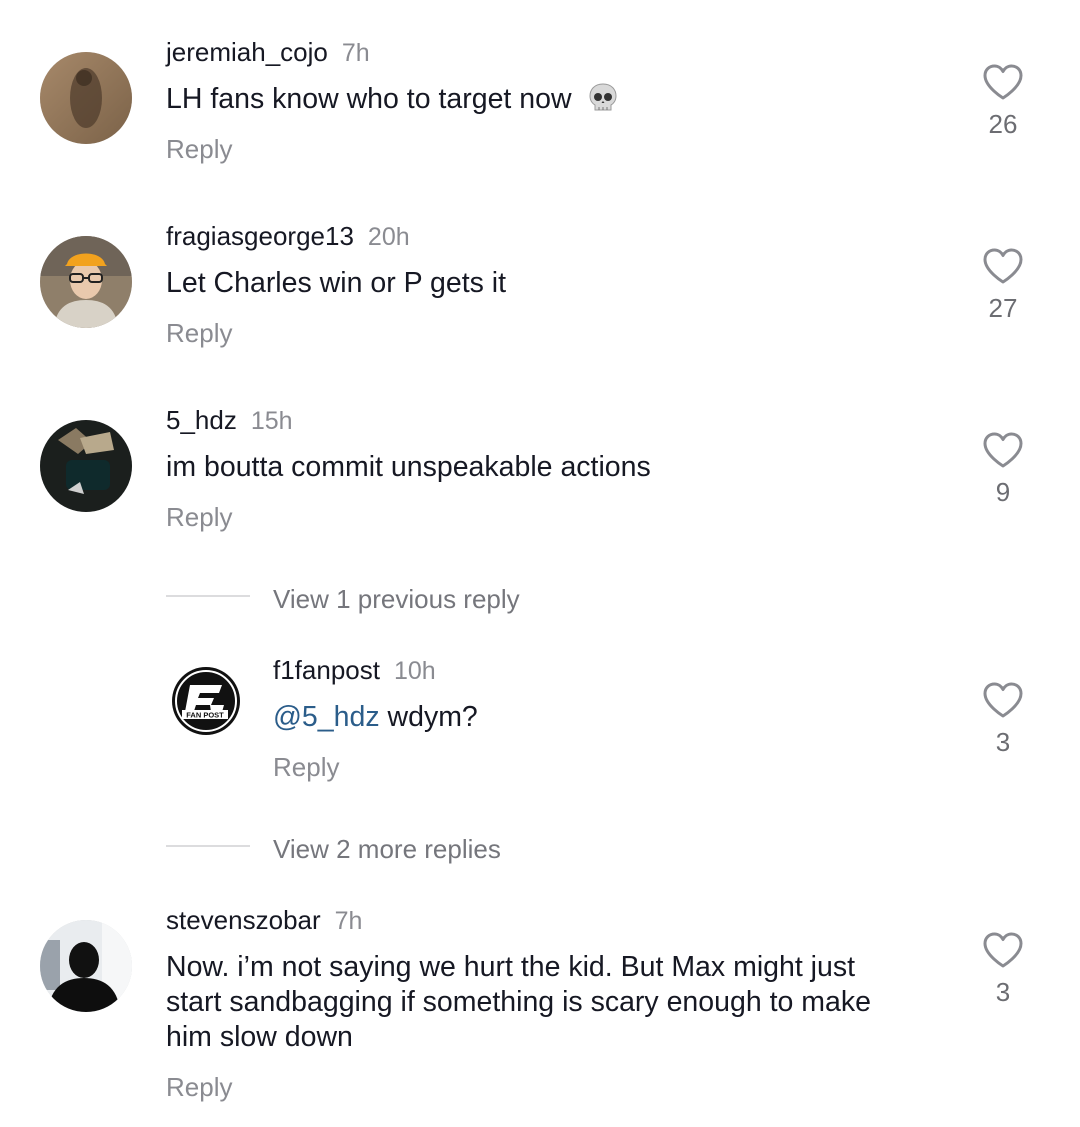 Image resolution: width=1080 pixels, height=1127 pixels. What do you see at coordinates (1003, 308) in the screenshot?
I see `like-count: 27` at bounding box center [1003, 308].